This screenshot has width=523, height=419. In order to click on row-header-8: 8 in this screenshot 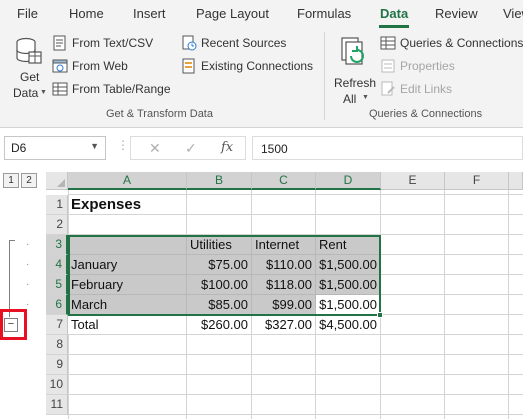, I will do `click(57, 345)`.